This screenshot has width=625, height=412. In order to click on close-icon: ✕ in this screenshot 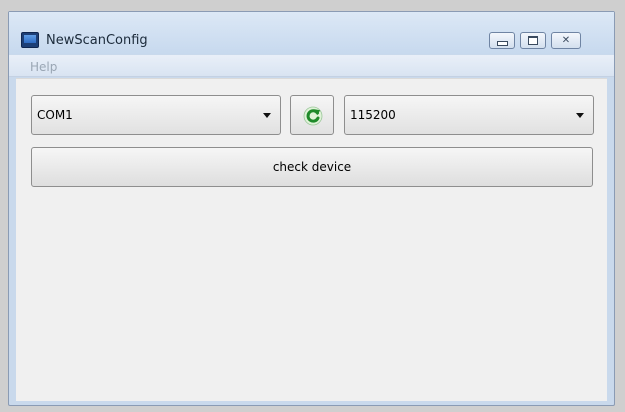, I will do `click(566, 40)`.